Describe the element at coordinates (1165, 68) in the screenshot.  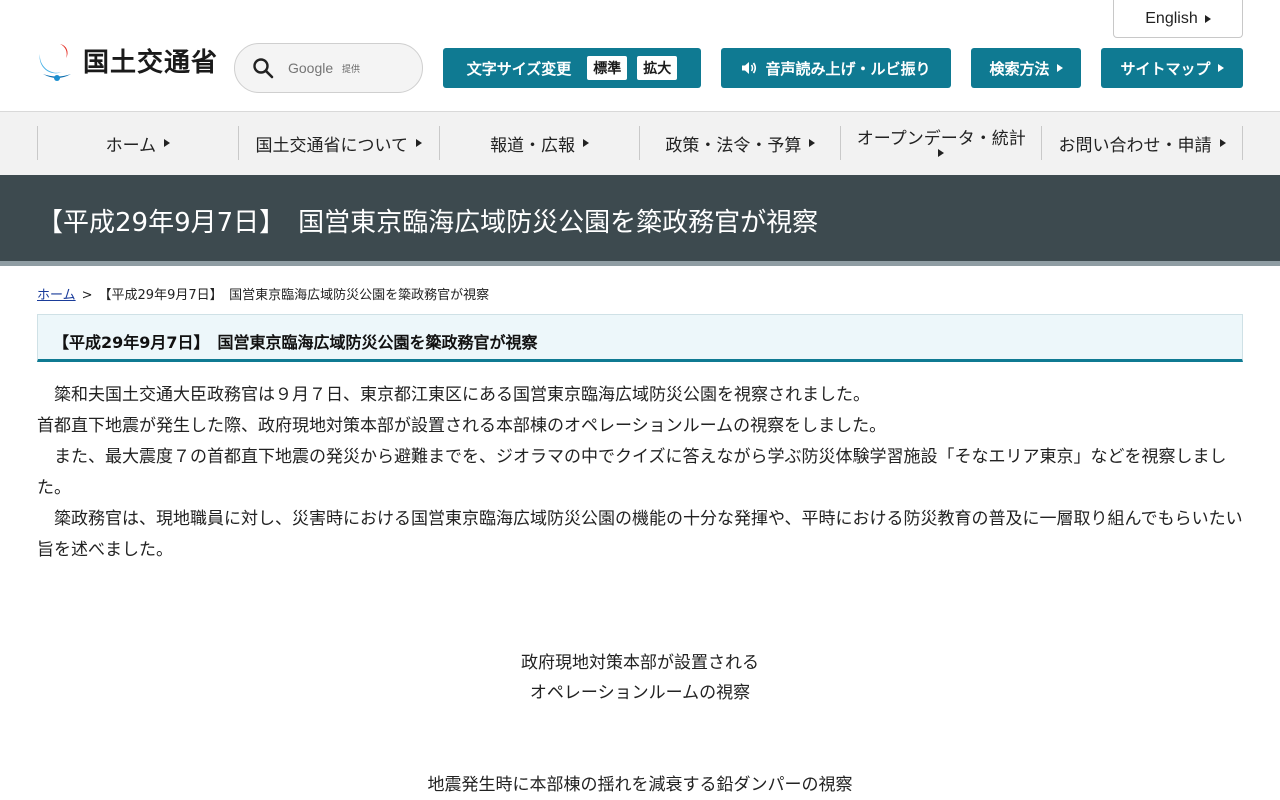
I see `sitemap-label: サイトマップ` at that location.